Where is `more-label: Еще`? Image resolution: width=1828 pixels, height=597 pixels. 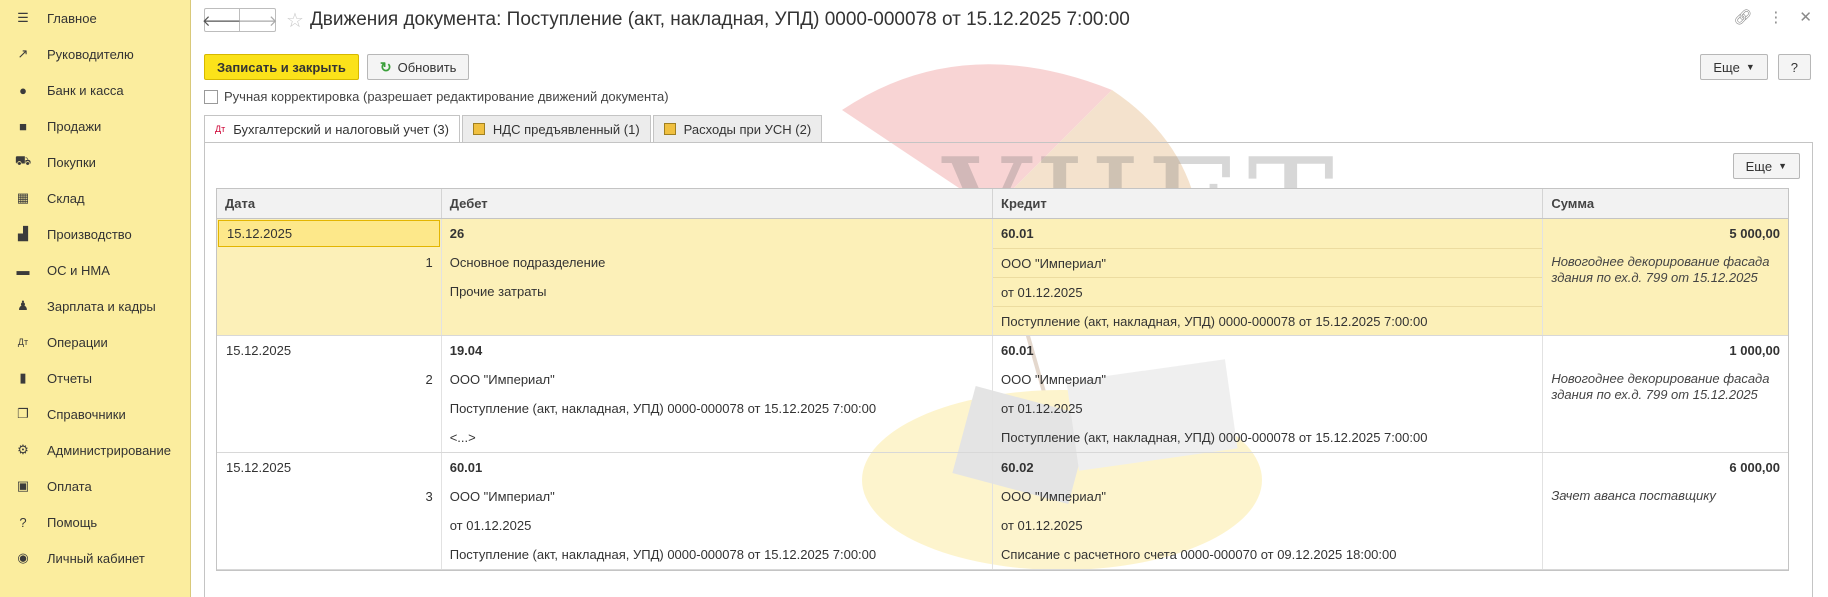
more-label: Еще is located at coordinates (1759, 166).